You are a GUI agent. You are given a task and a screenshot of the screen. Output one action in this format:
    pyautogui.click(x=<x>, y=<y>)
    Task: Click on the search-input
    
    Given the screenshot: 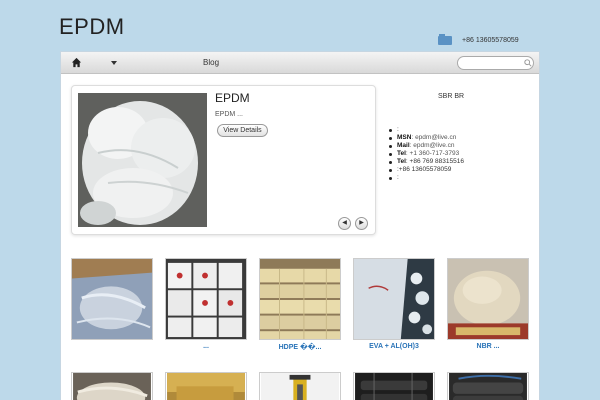 What is the action you would take?
    pyautogui.click(x=495, y=63)
    